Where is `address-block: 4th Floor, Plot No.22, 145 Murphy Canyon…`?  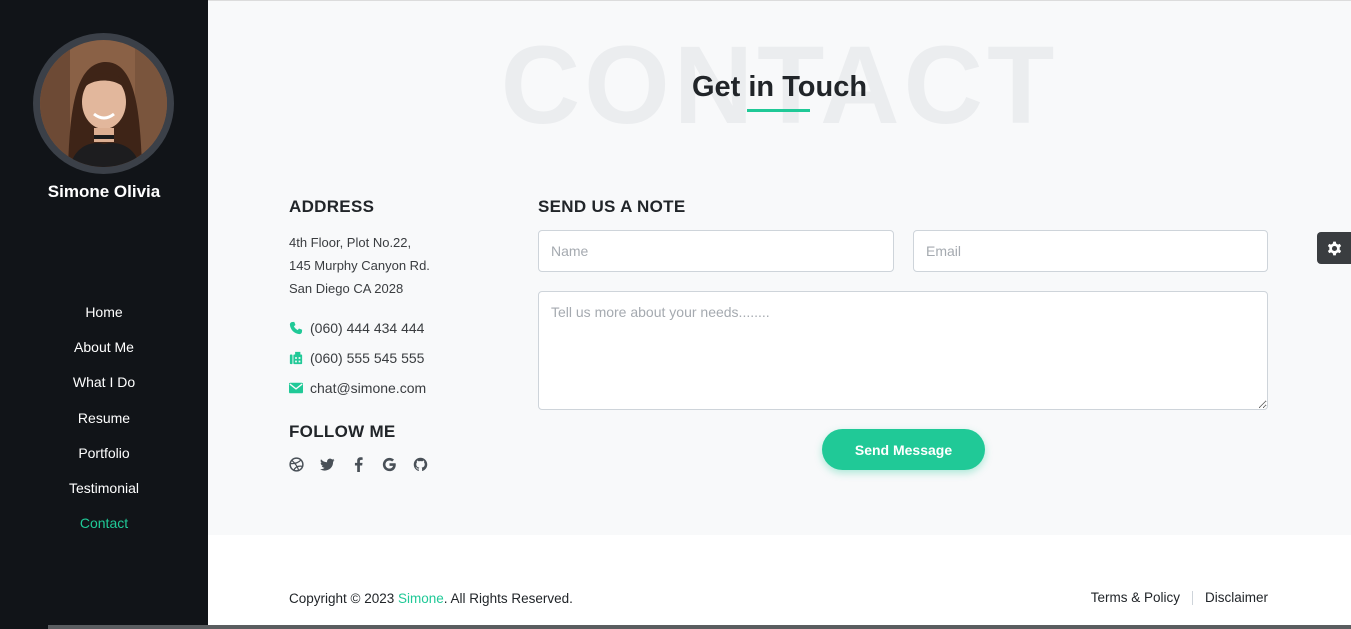 address-block: 4th Floor, Plot No.22, 145 Murphy Canyon… is located at coordinates (399, 265).